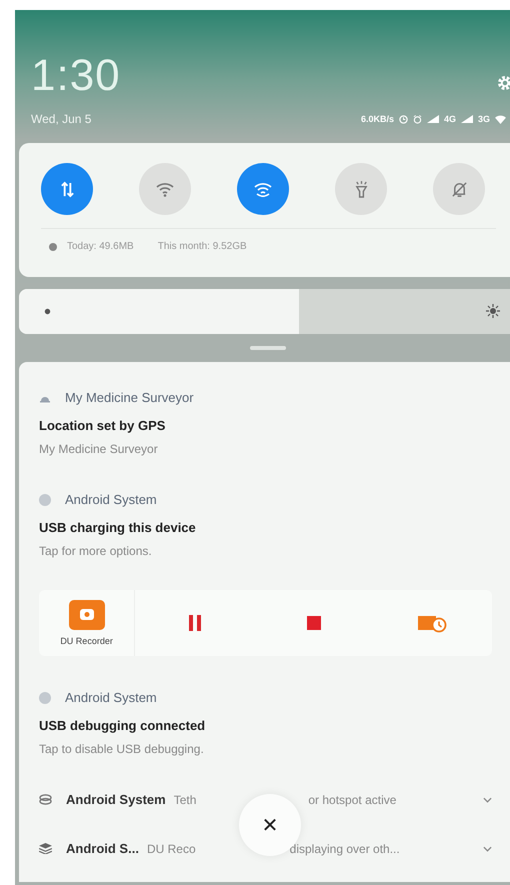  Describe the element at coordinates (268, 348) in the screenshot. I see `drag-handle` at that location.